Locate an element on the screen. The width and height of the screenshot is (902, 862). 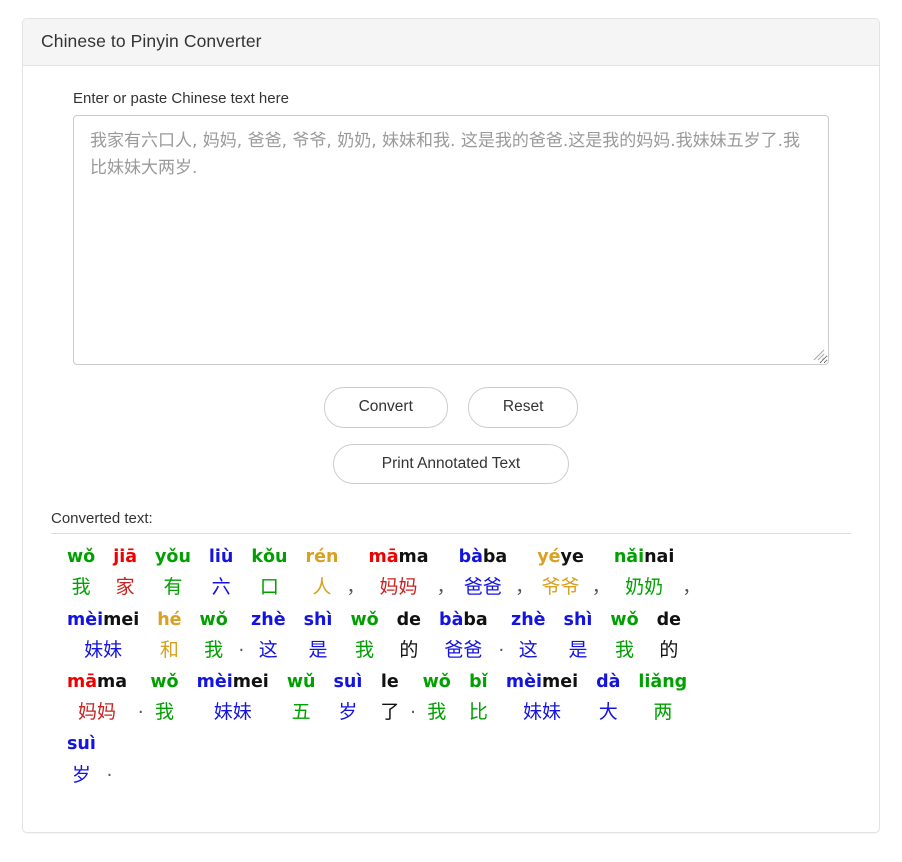
hanzi-text: 五 is located at coordinates (301, 712).